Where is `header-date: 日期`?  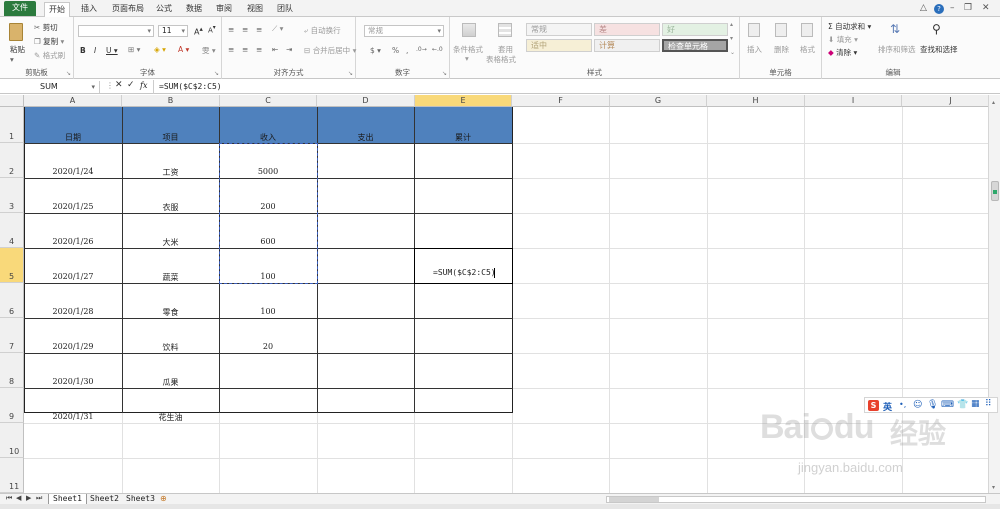
header-date: 日期 is located at coordinates (73, 137).